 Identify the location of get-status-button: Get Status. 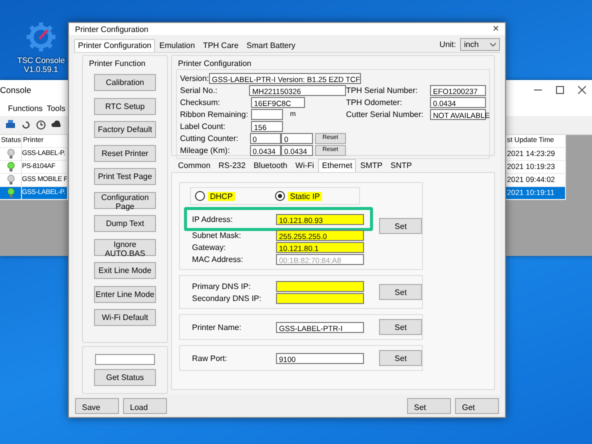
(125, 377).